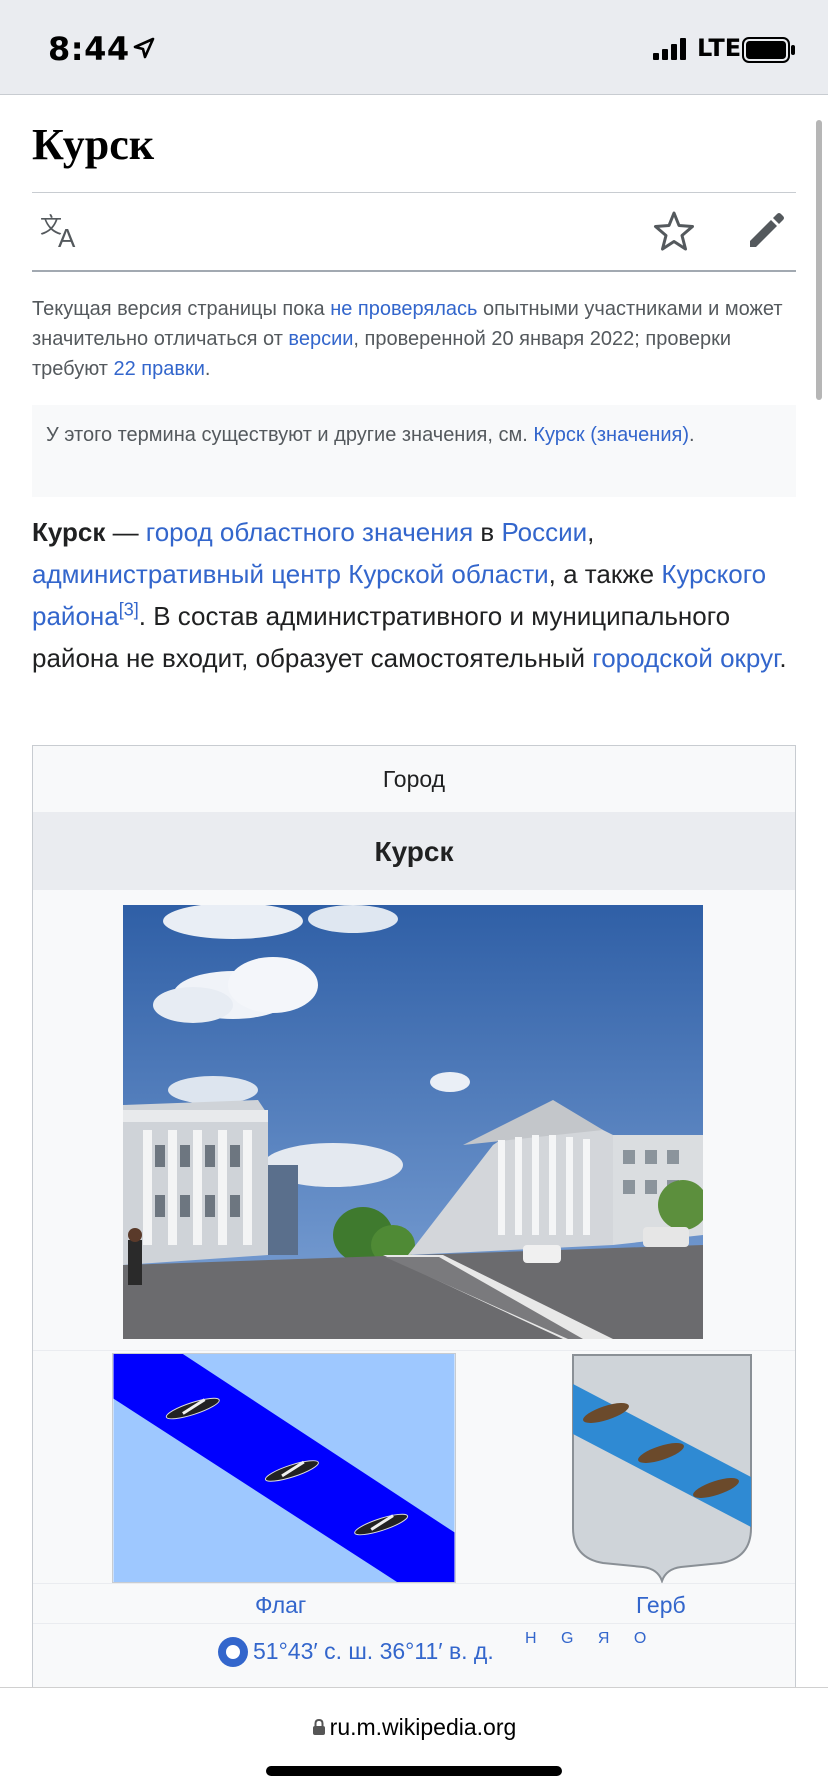 The image size is (828, 1792). Describe the element at coordinates (414, 851) in the screenshot. I see `infobox-title: Курск` at that location.